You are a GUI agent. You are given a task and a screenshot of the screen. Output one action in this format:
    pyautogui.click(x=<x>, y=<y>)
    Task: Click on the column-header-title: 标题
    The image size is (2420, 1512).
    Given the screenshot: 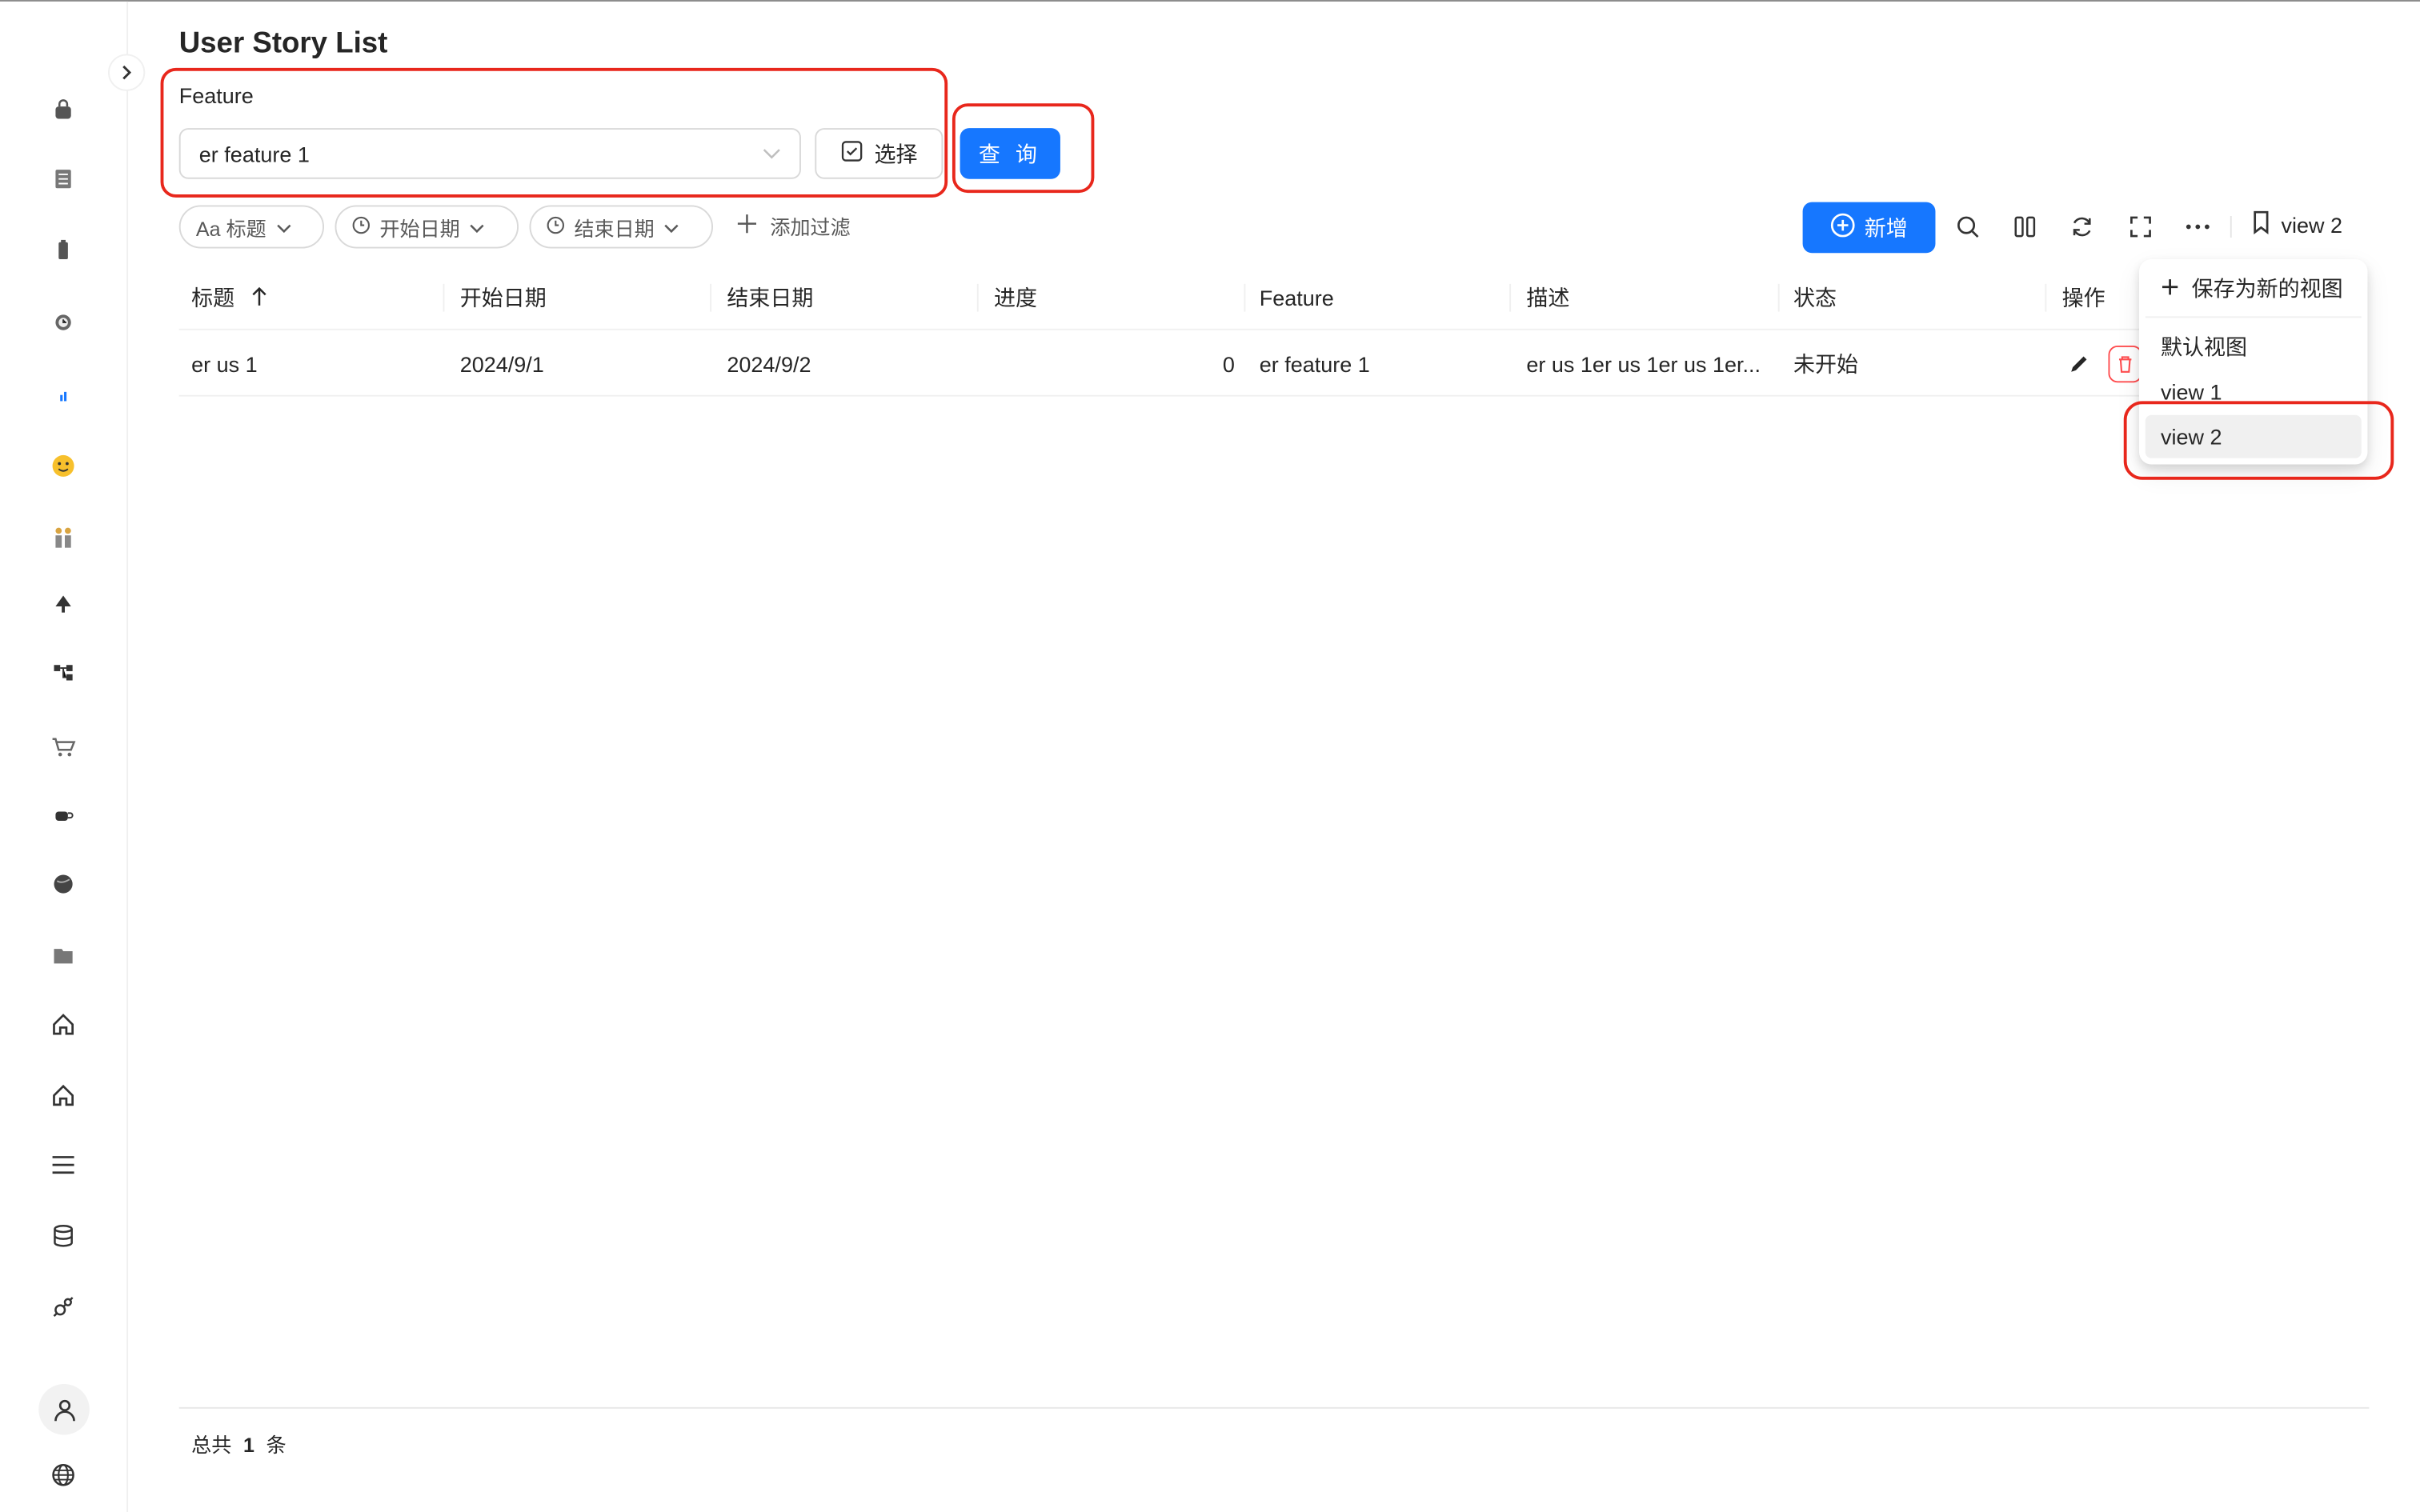 What is the action you would take?
    pyautogui.click(x=229, y=298)
    